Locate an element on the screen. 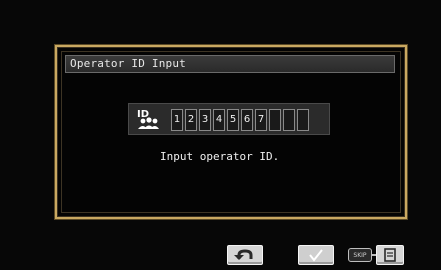 This screenshot has height=270, width=441. operator-id-icon: ID is located at coordinates (148, 120).